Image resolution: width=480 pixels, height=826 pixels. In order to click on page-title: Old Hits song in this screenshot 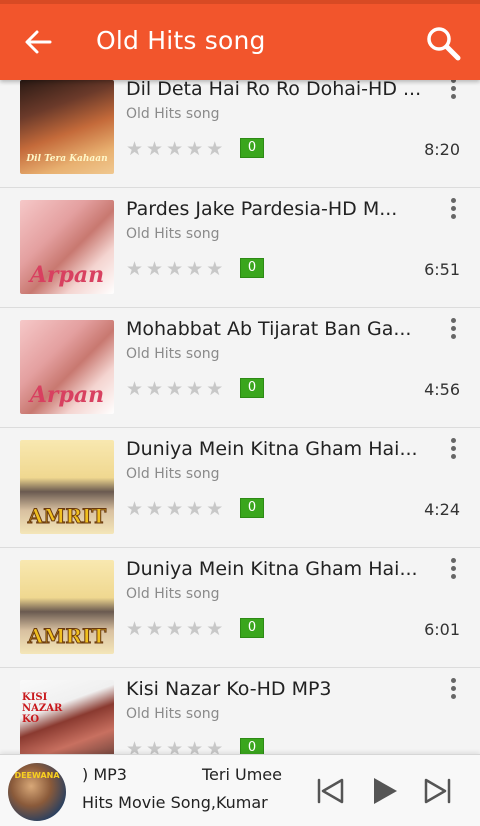, I will do `click(181, 40)`.